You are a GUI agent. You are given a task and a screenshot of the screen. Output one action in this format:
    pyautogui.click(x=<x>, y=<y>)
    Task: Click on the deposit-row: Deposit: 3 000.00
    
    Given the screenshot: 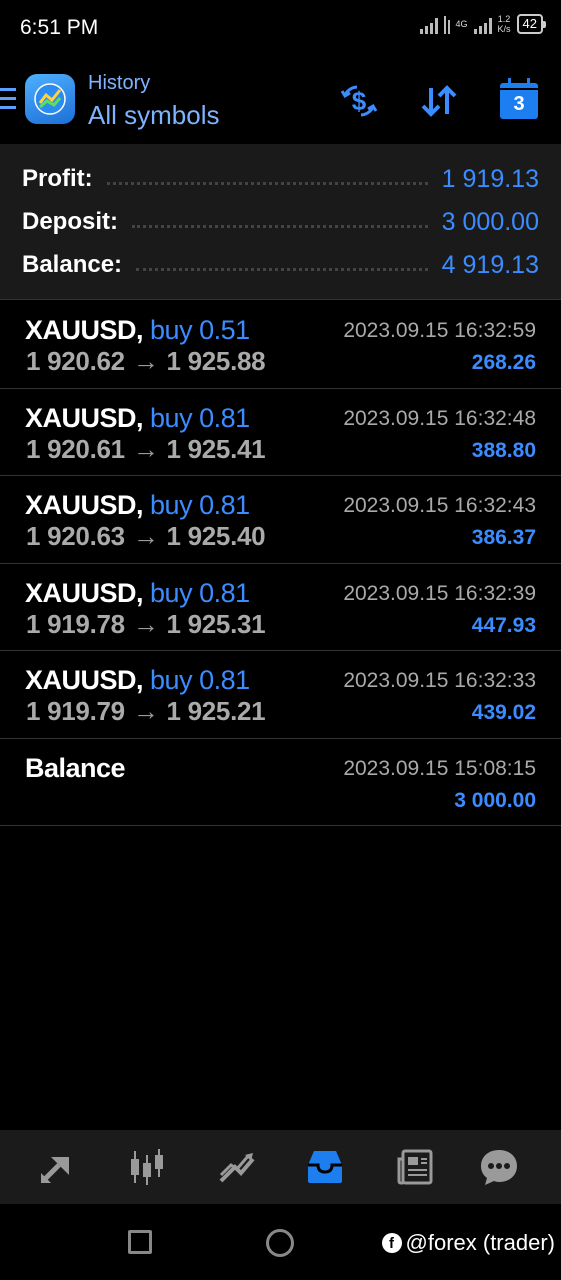 What is the action you would take?
    pyautogui.click(x=280, y=222)
    